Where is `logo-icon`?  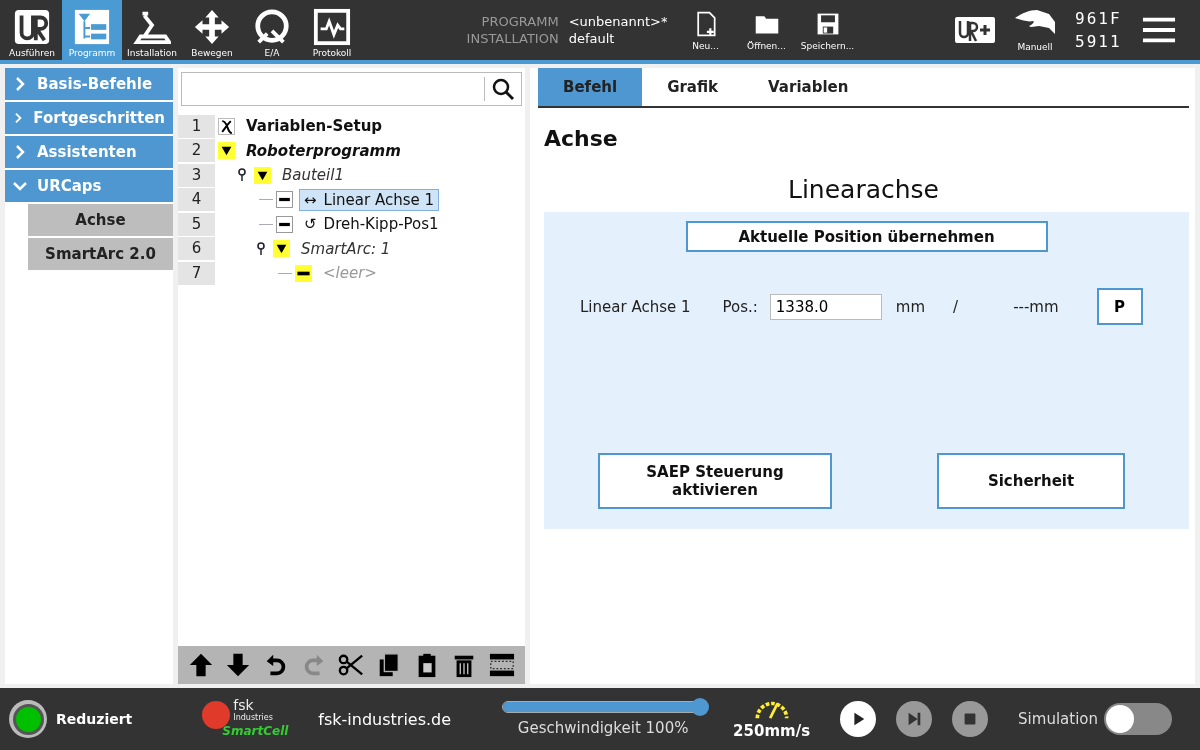
logo-icon is located at coordinates (32, 27).